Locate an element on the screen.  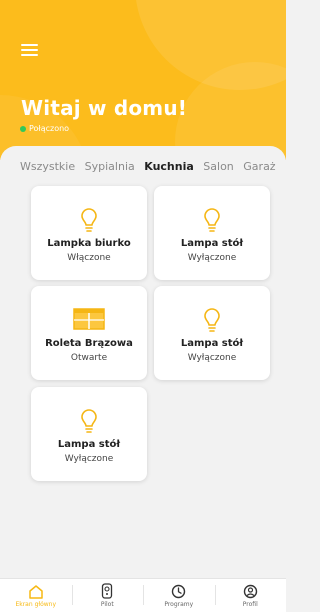
nav-profile: Profil is located at coordinates (250, 595).